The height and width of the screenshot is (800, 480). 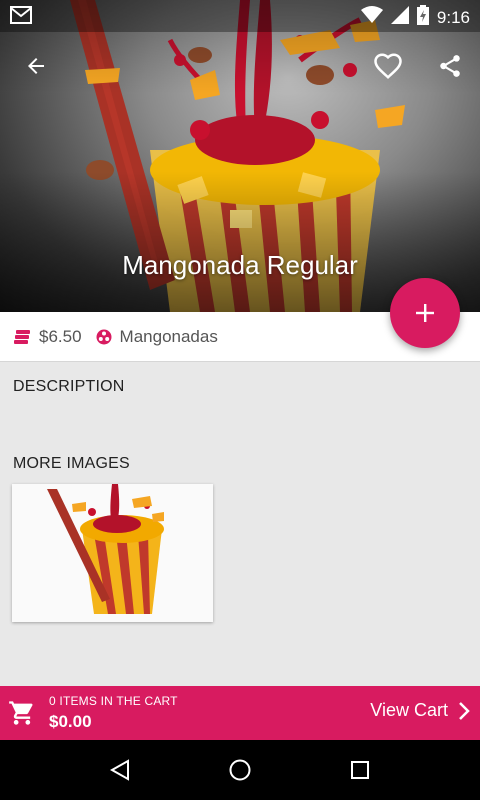 I want to click on view-cart-button: View Cart, so click(x=420, y=710).